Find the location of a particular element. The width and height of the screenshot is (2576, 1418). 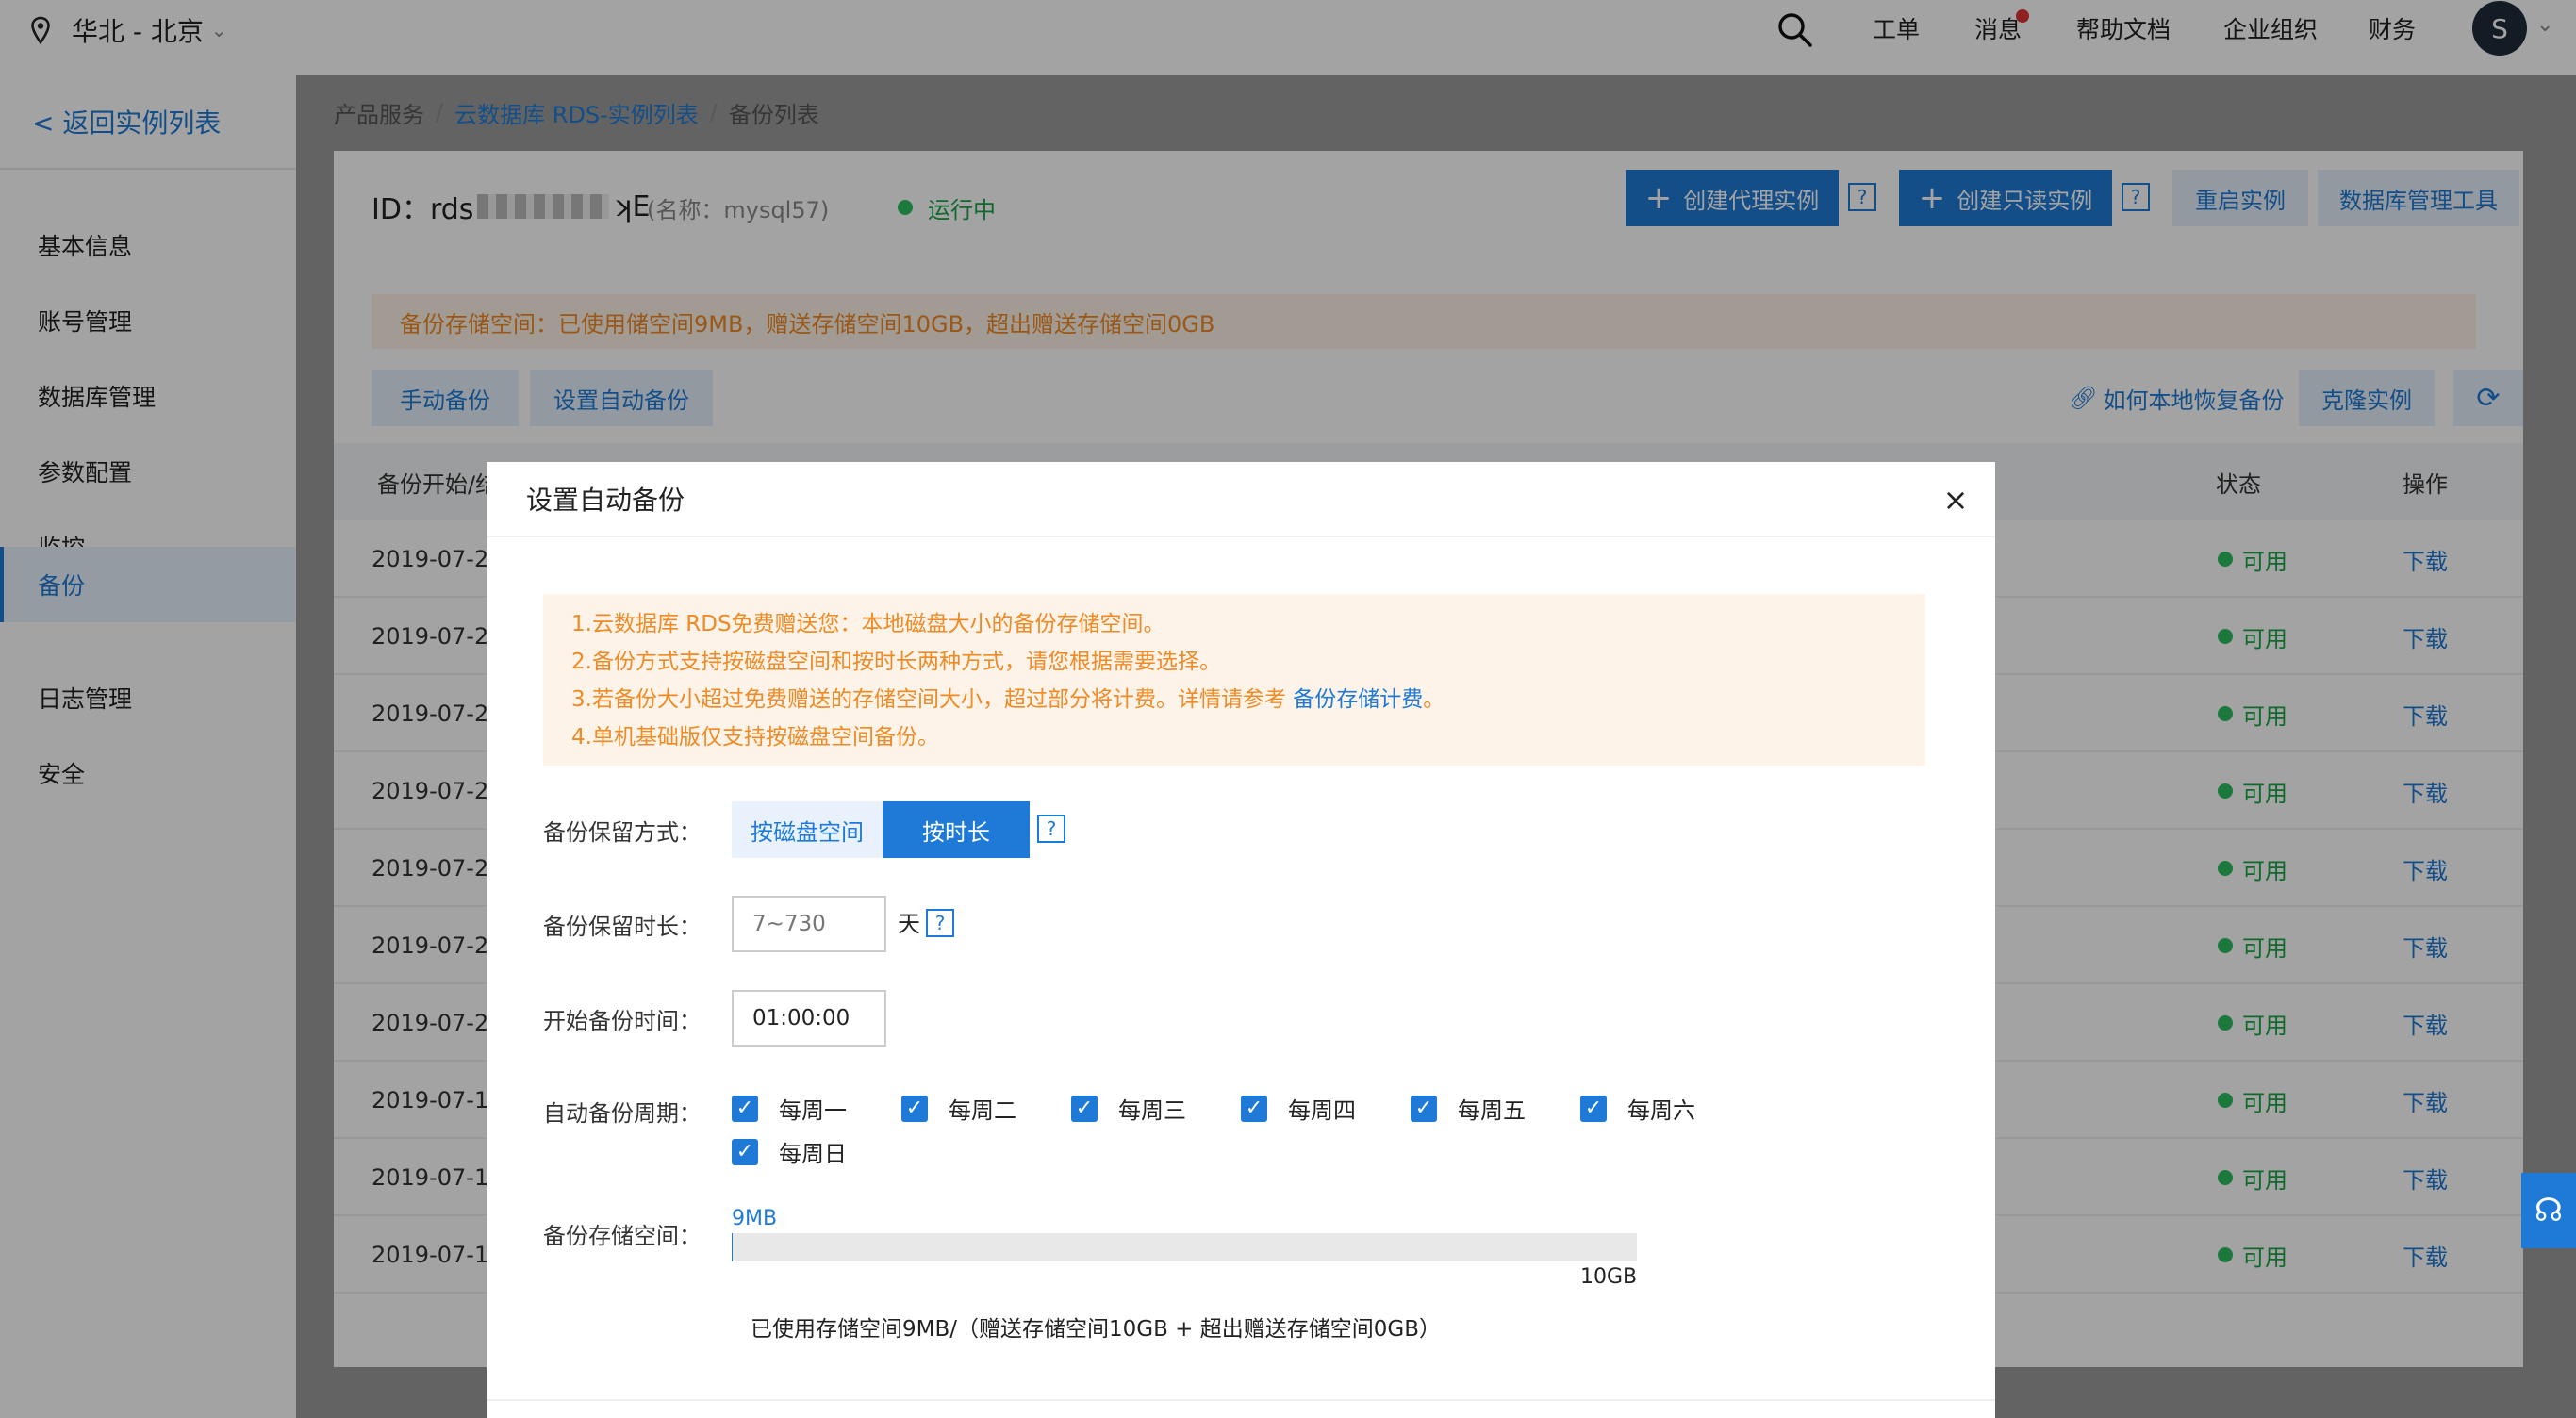

breadcrumb-instance-list: 云数据库 RDS-实例列表 is located at coordinates (576, 112).